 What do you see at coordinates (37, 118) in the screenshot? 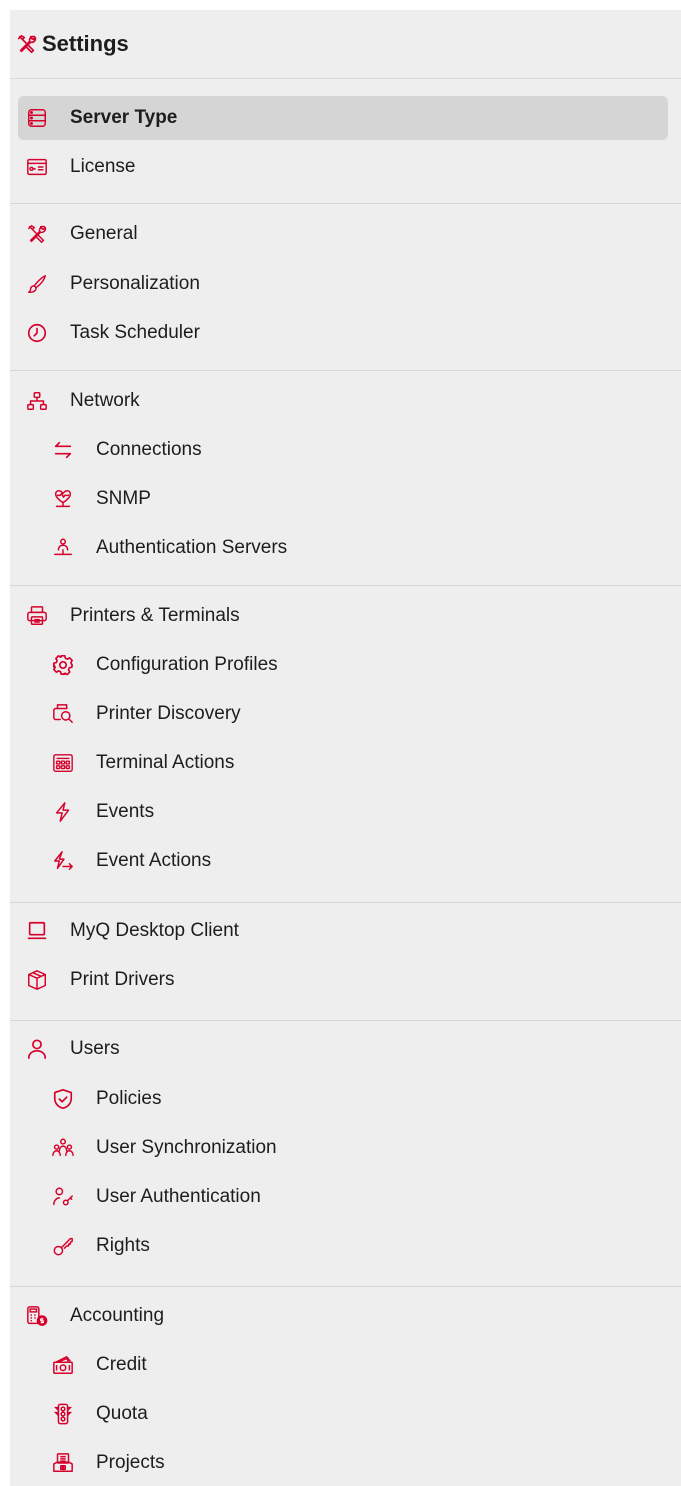
I see `server-icon` at bounding box center [37, 118].